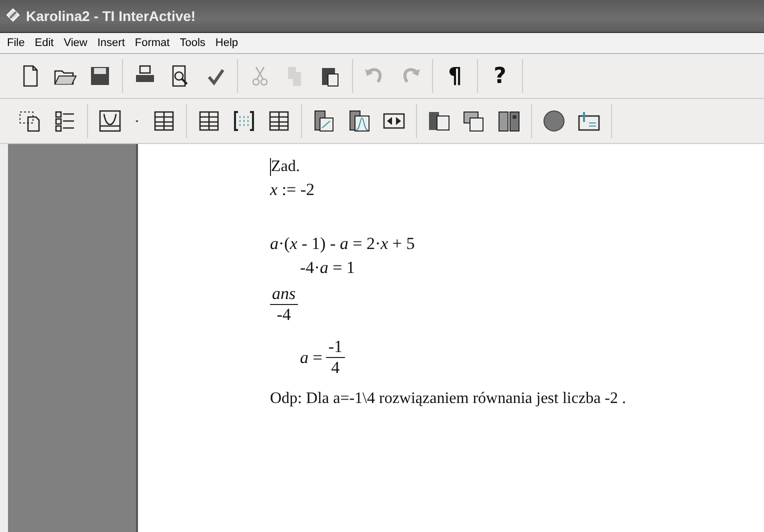 The image size is (764, 532). What do you see at coordinates (455, 76) in the screenshot?
I see `toolbar-button: ¶` at bounding box center [455, 76].